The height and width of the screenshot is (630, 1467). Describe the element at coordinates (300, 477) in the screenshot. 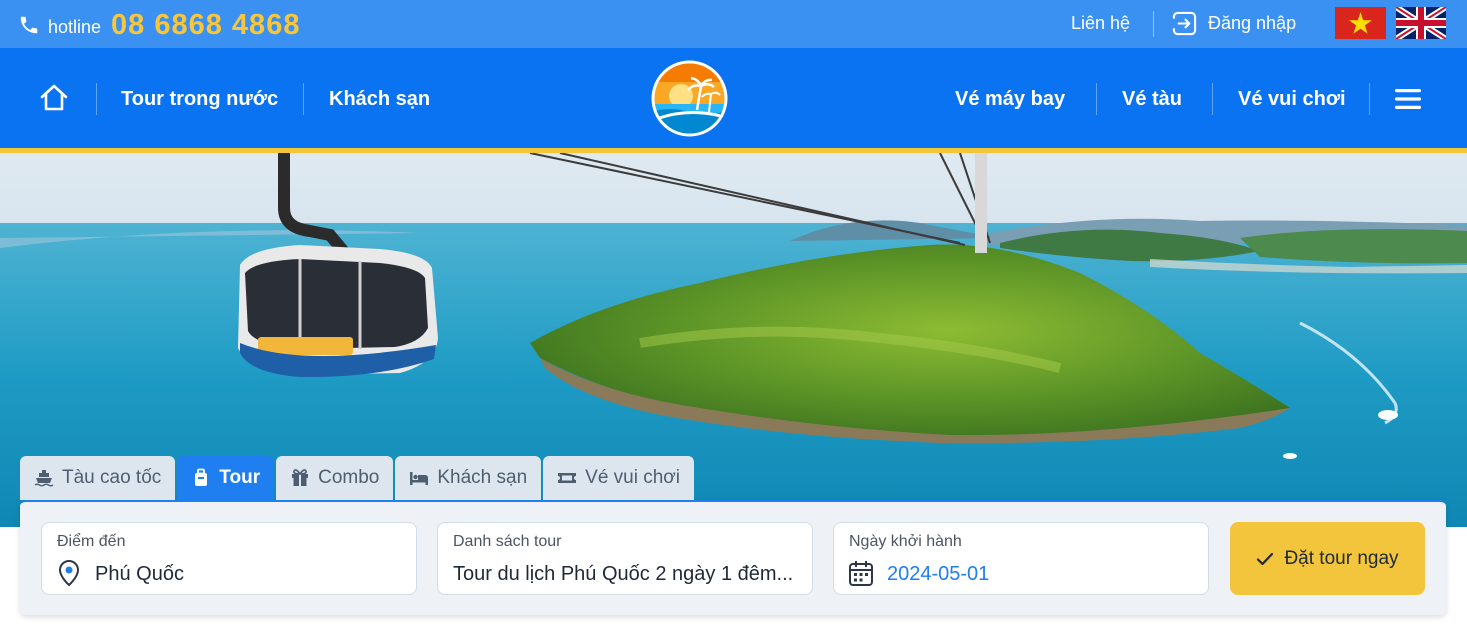

I see `gift-icon` at that location.